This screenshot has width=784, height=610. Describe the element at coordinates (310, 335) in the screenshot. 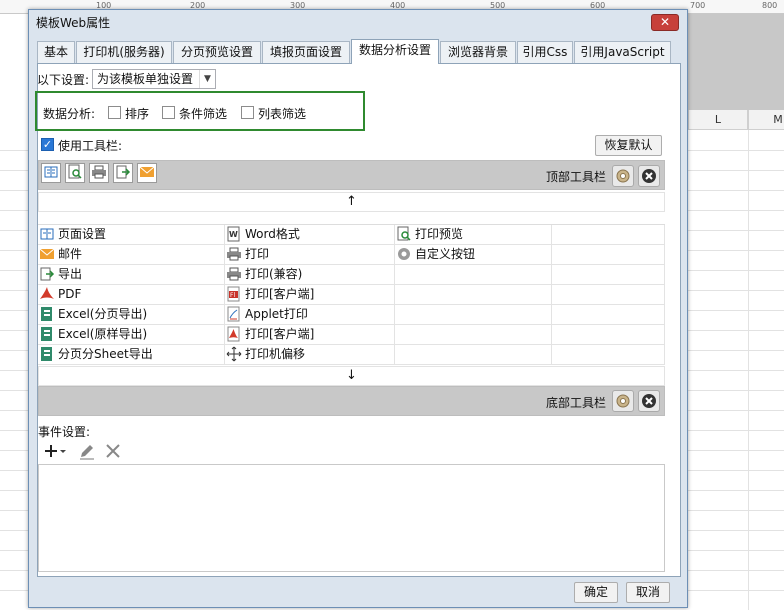

I see `list-item: 打印[客户端]` at that location.